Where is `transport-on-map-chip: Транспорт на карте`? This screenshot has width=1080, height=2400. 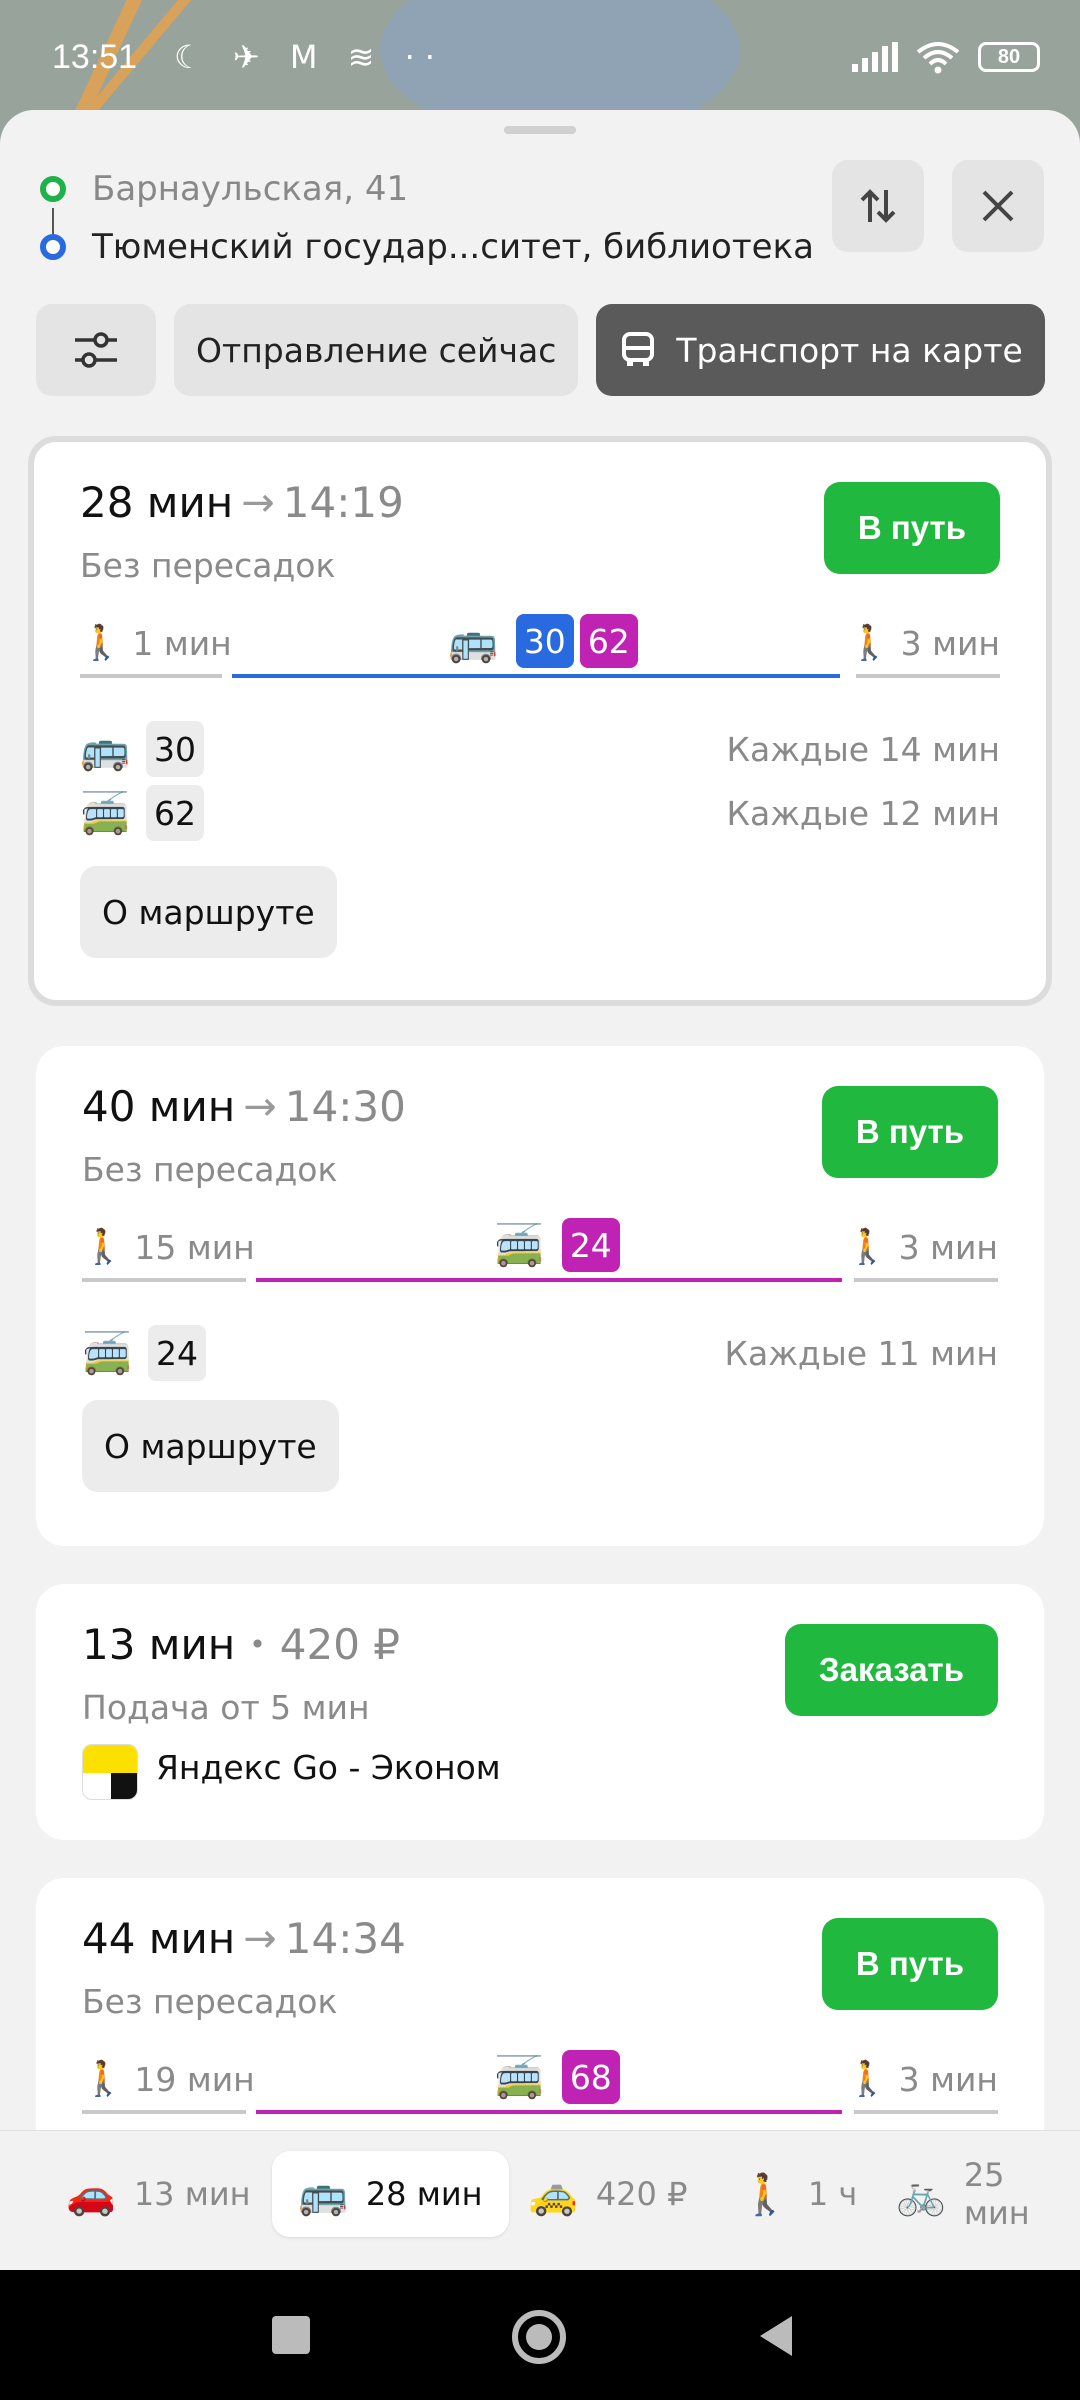
transport-on-map-chip: Транспорт на карте is located at coordinates (820, 350).